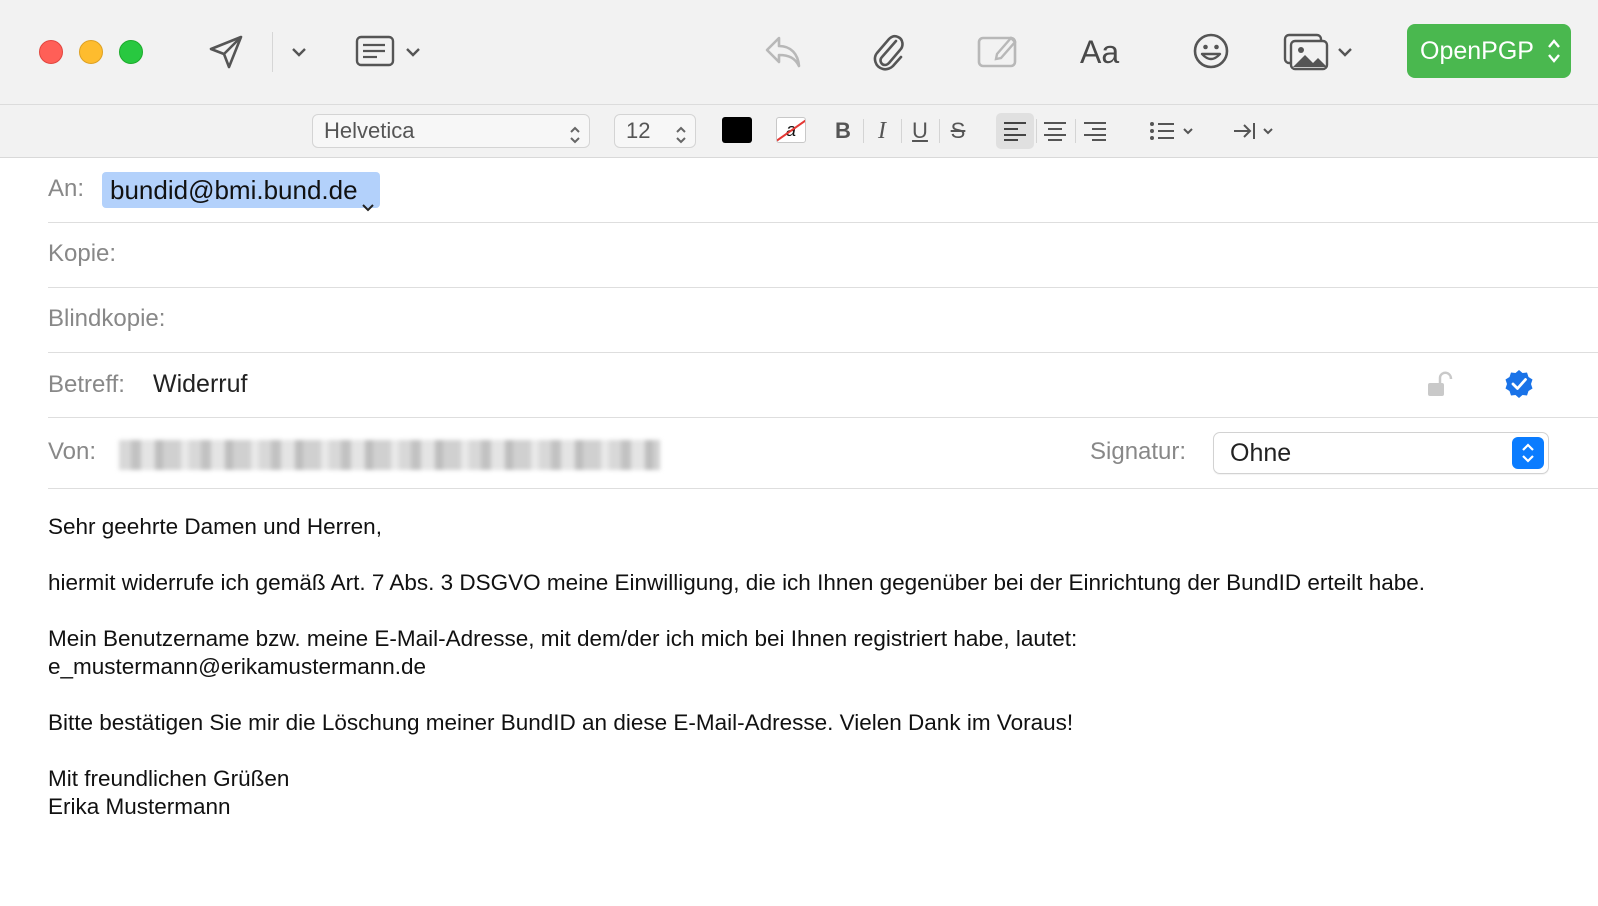  What do you see at coordinates (369, 130) in the screenshot?
I see `font-family-value: Helvetica` at bounding box center [369, 130].